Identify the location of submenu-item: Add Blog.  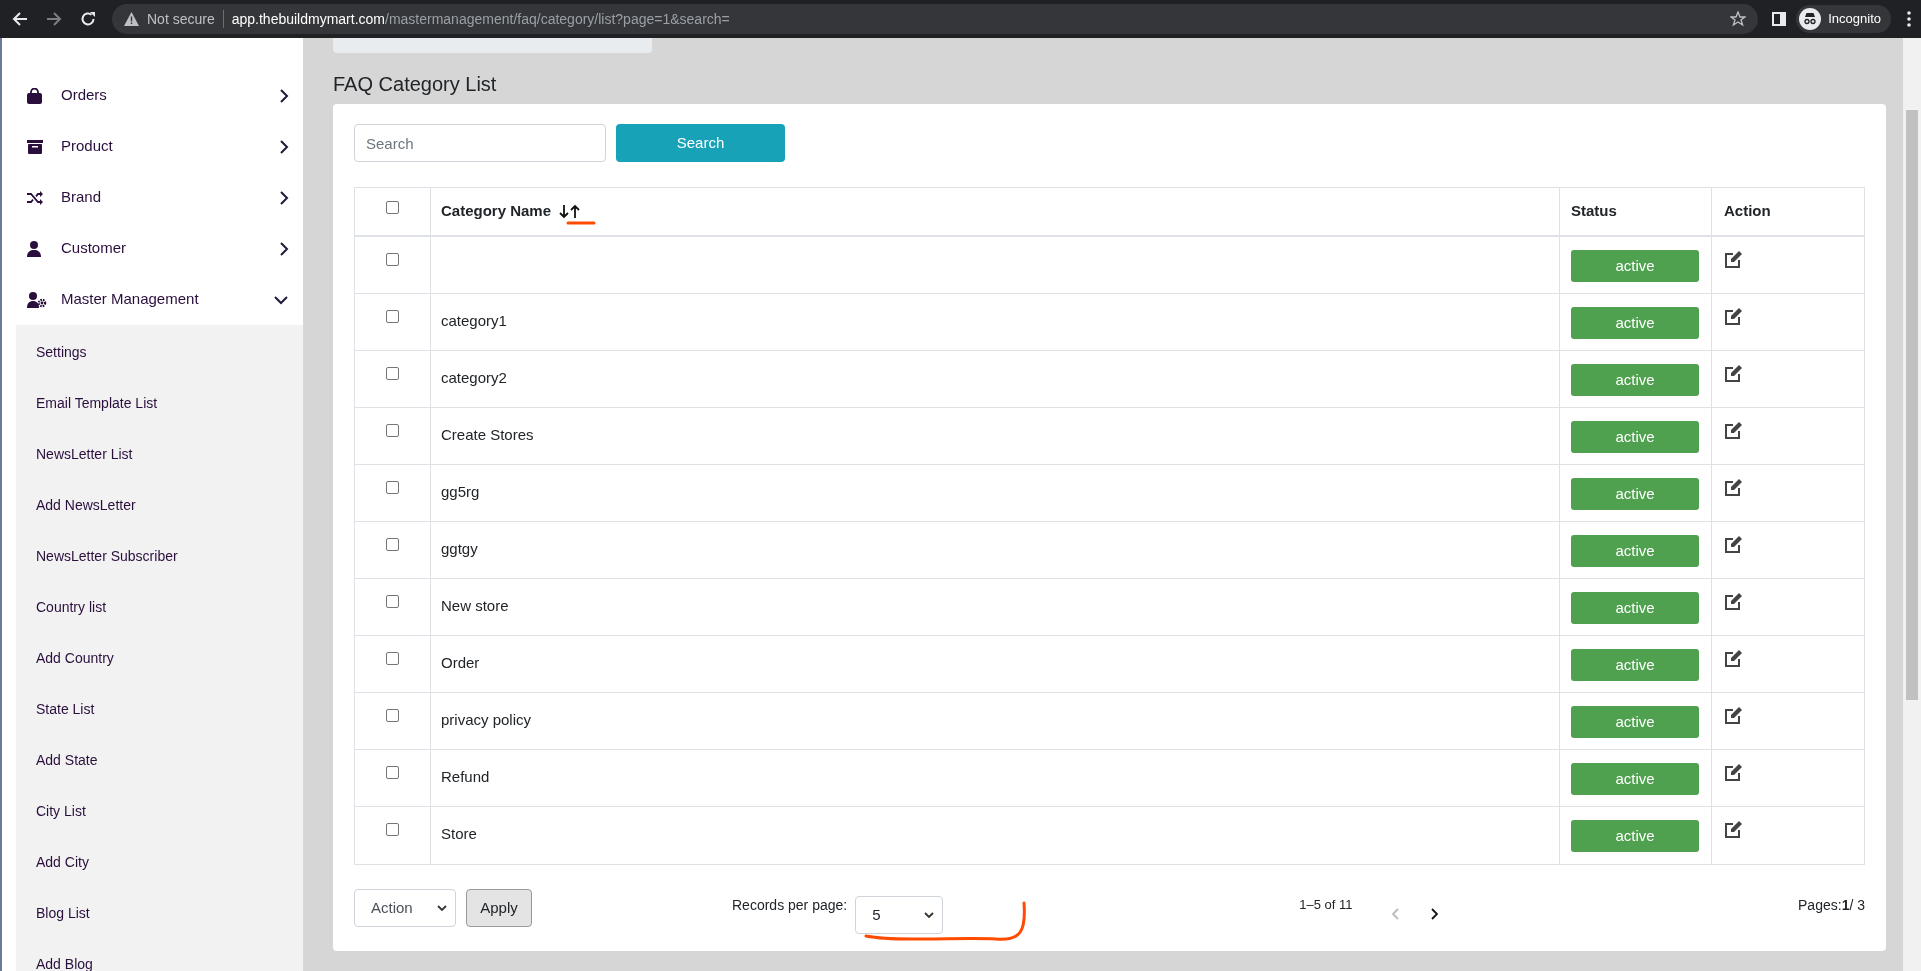
(159, 955).